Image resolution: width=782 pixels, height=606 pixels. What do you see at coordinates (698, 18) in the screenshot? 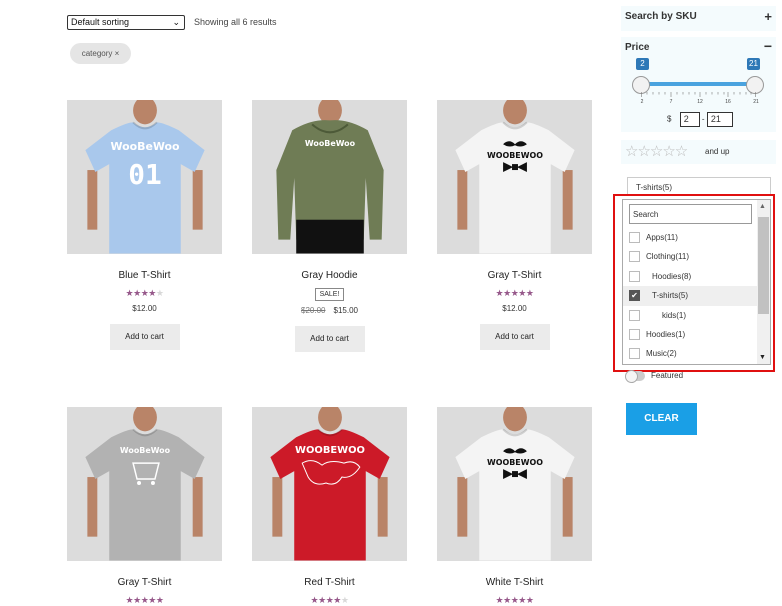
I see `sku-filter-widget: Search by SKU +` at bounding box center [698, 18].